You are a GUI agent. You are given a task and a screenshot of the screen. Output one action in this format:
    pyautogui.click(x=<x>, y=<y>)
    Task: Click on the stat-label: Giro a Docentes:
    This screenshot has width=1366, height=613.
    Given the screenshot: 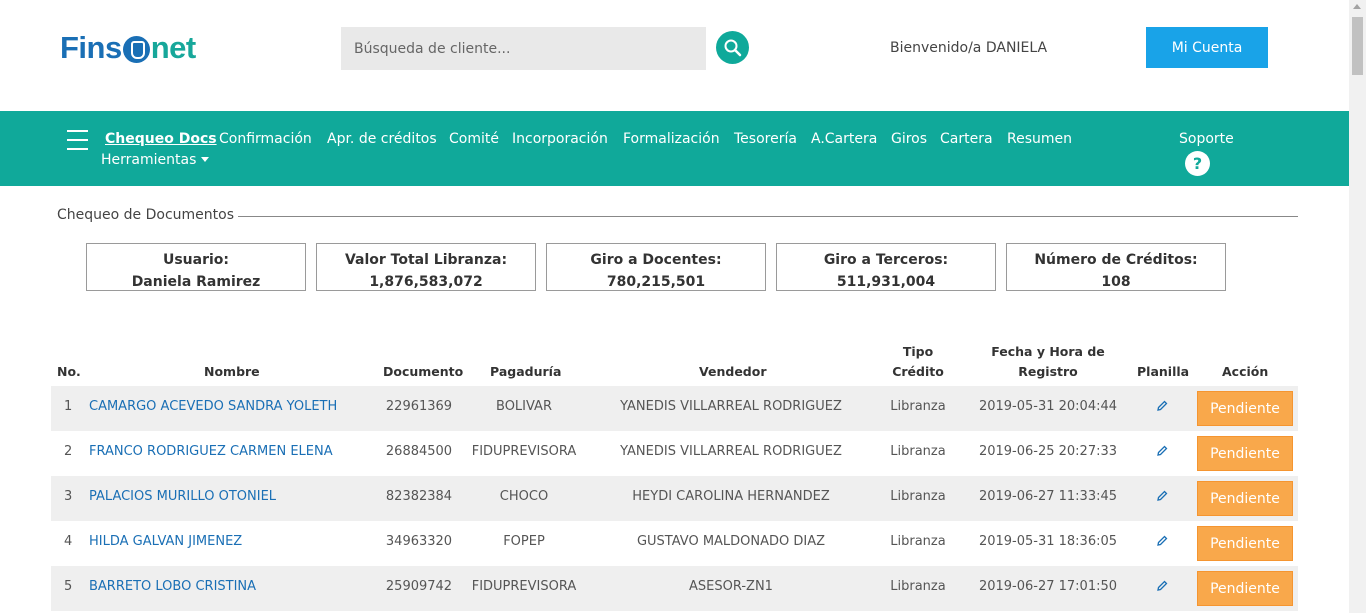 What is the action you would take?
    pyautogui.click(x=656, y=260)
    